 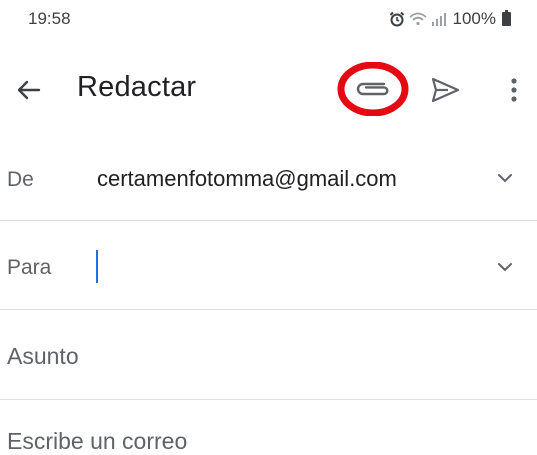 What do you see at coordinates (396, 19) in the screenshot?
I see `alarm-icon` at bounding box center [396, 19].